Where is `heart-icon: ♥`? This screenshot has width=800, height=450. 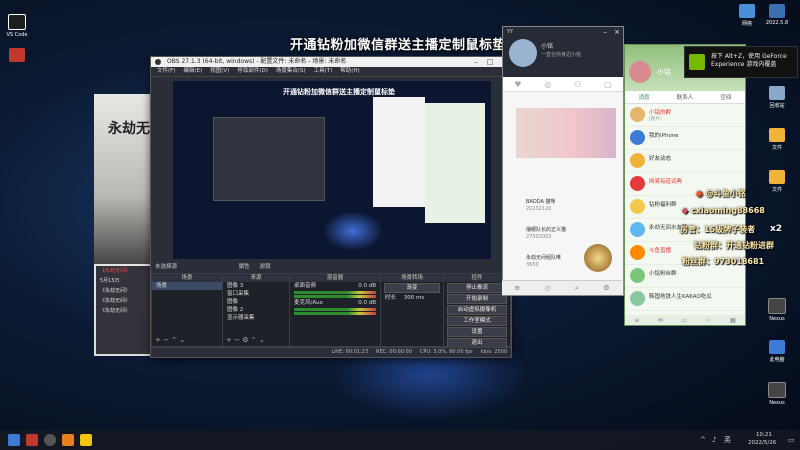 heart-icon: ♥ is located at coordinates (517, 84).